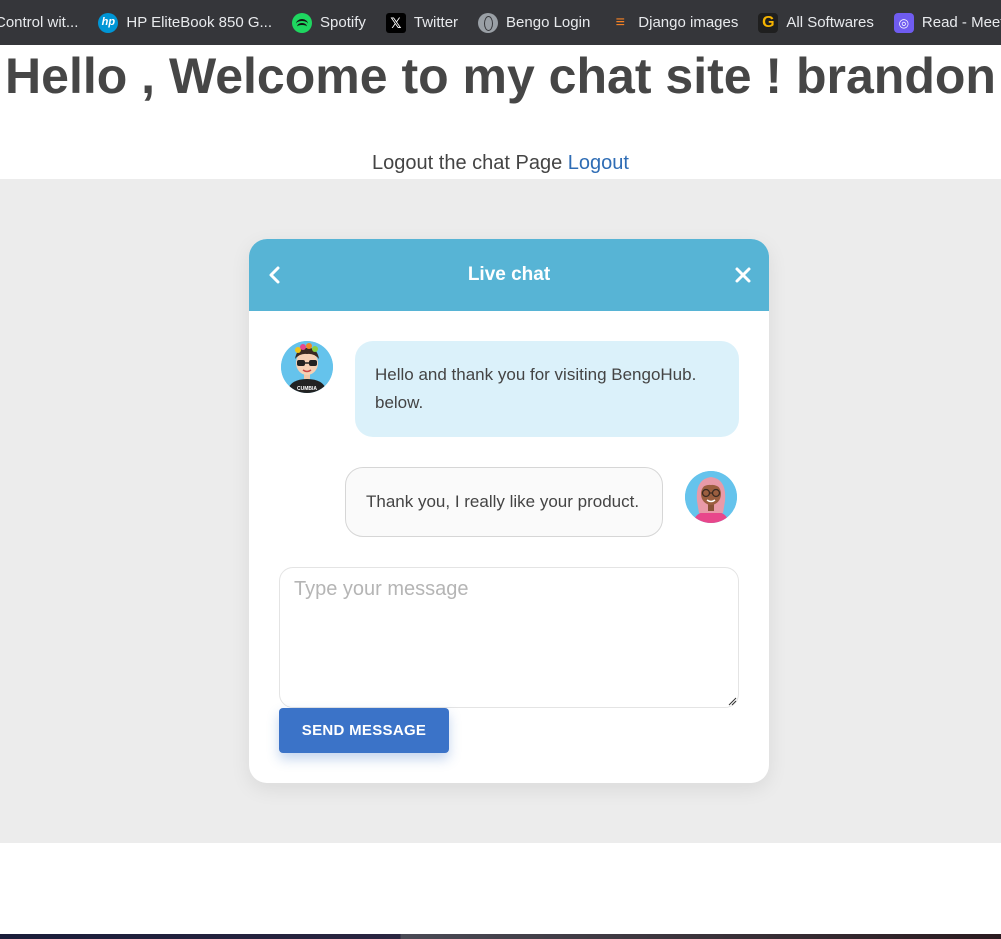  Describe the element at coordinates (548, 22) in the screenshot. I see `bookmark-label: Bengo Login` at that location.